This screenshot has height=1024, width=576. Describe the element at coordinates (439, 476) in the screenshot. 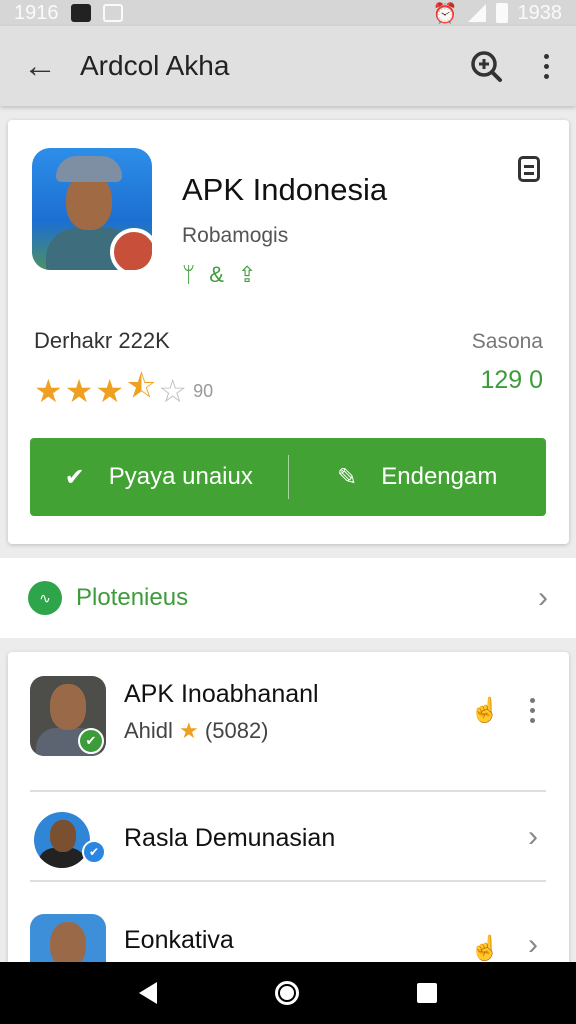

I see `secondary-button-label: Endengam` at that location.